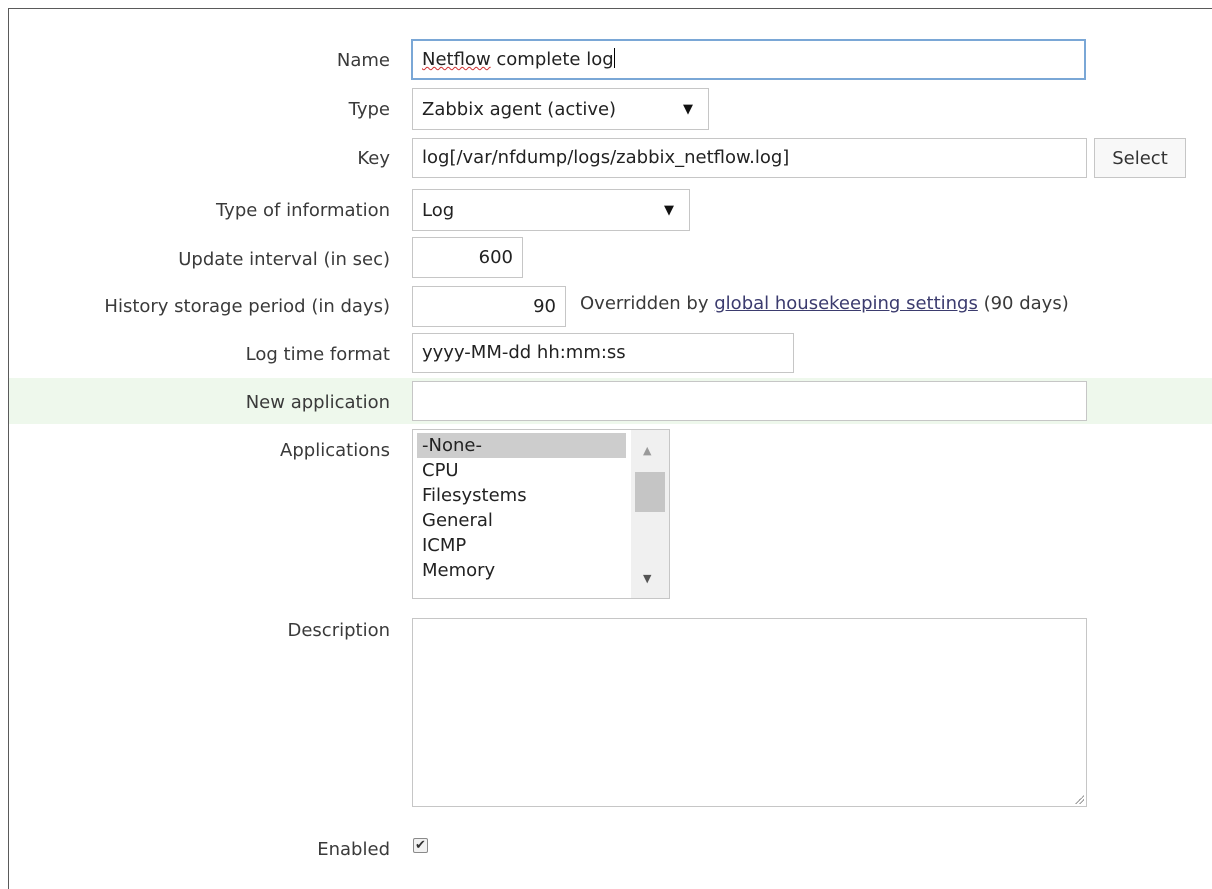  I want to click on history-storage-input: 90, so click(489, 306).